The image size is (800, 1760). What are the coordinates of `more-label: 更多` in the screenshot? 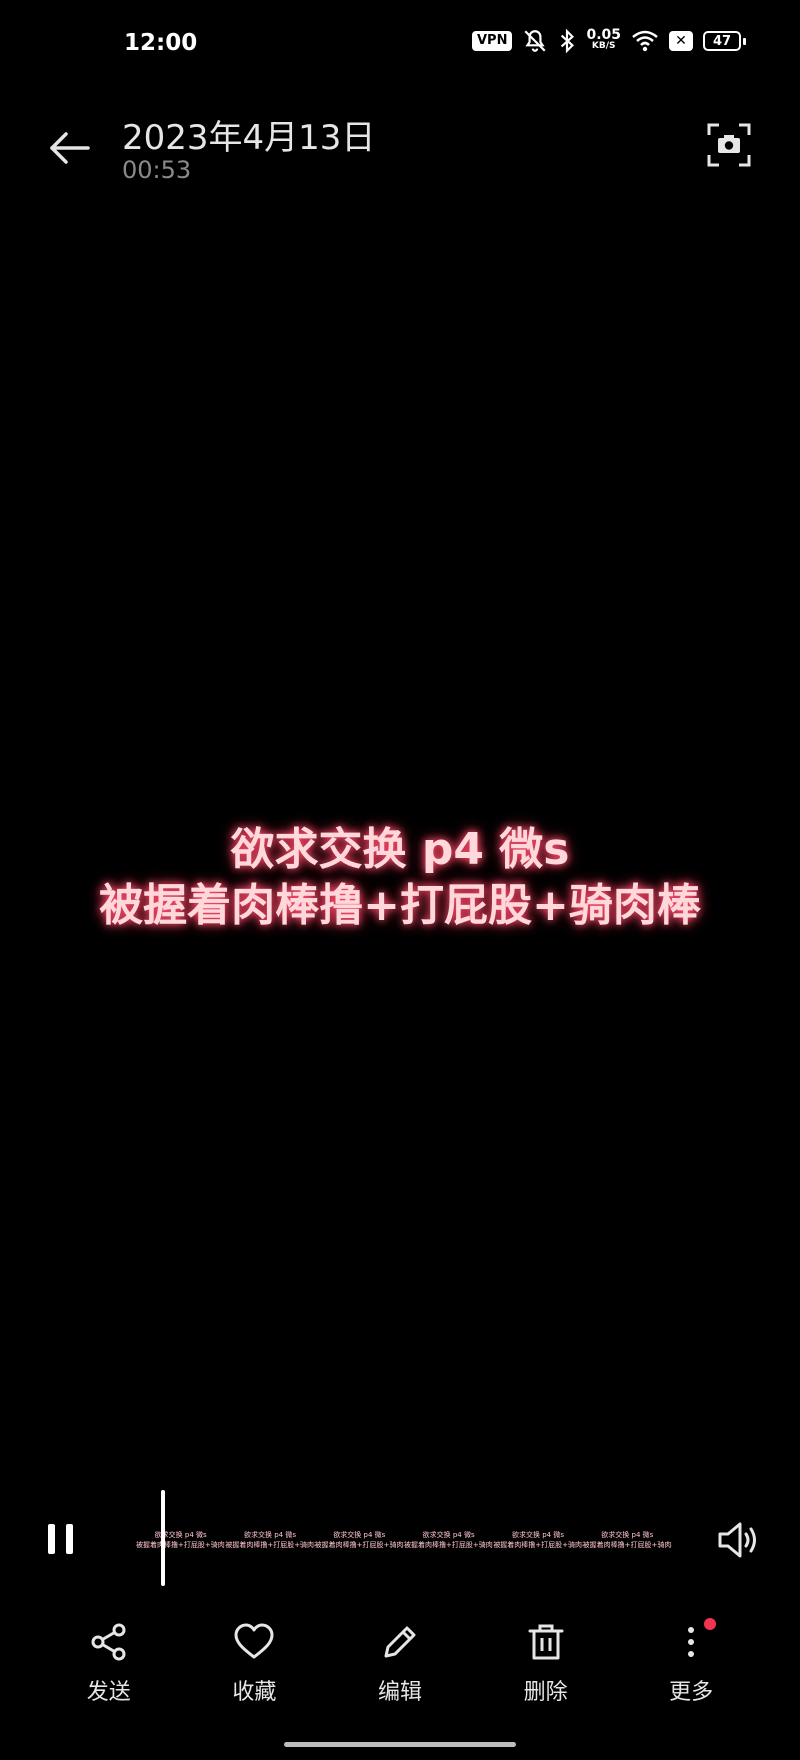 It's located at (691, 1692).